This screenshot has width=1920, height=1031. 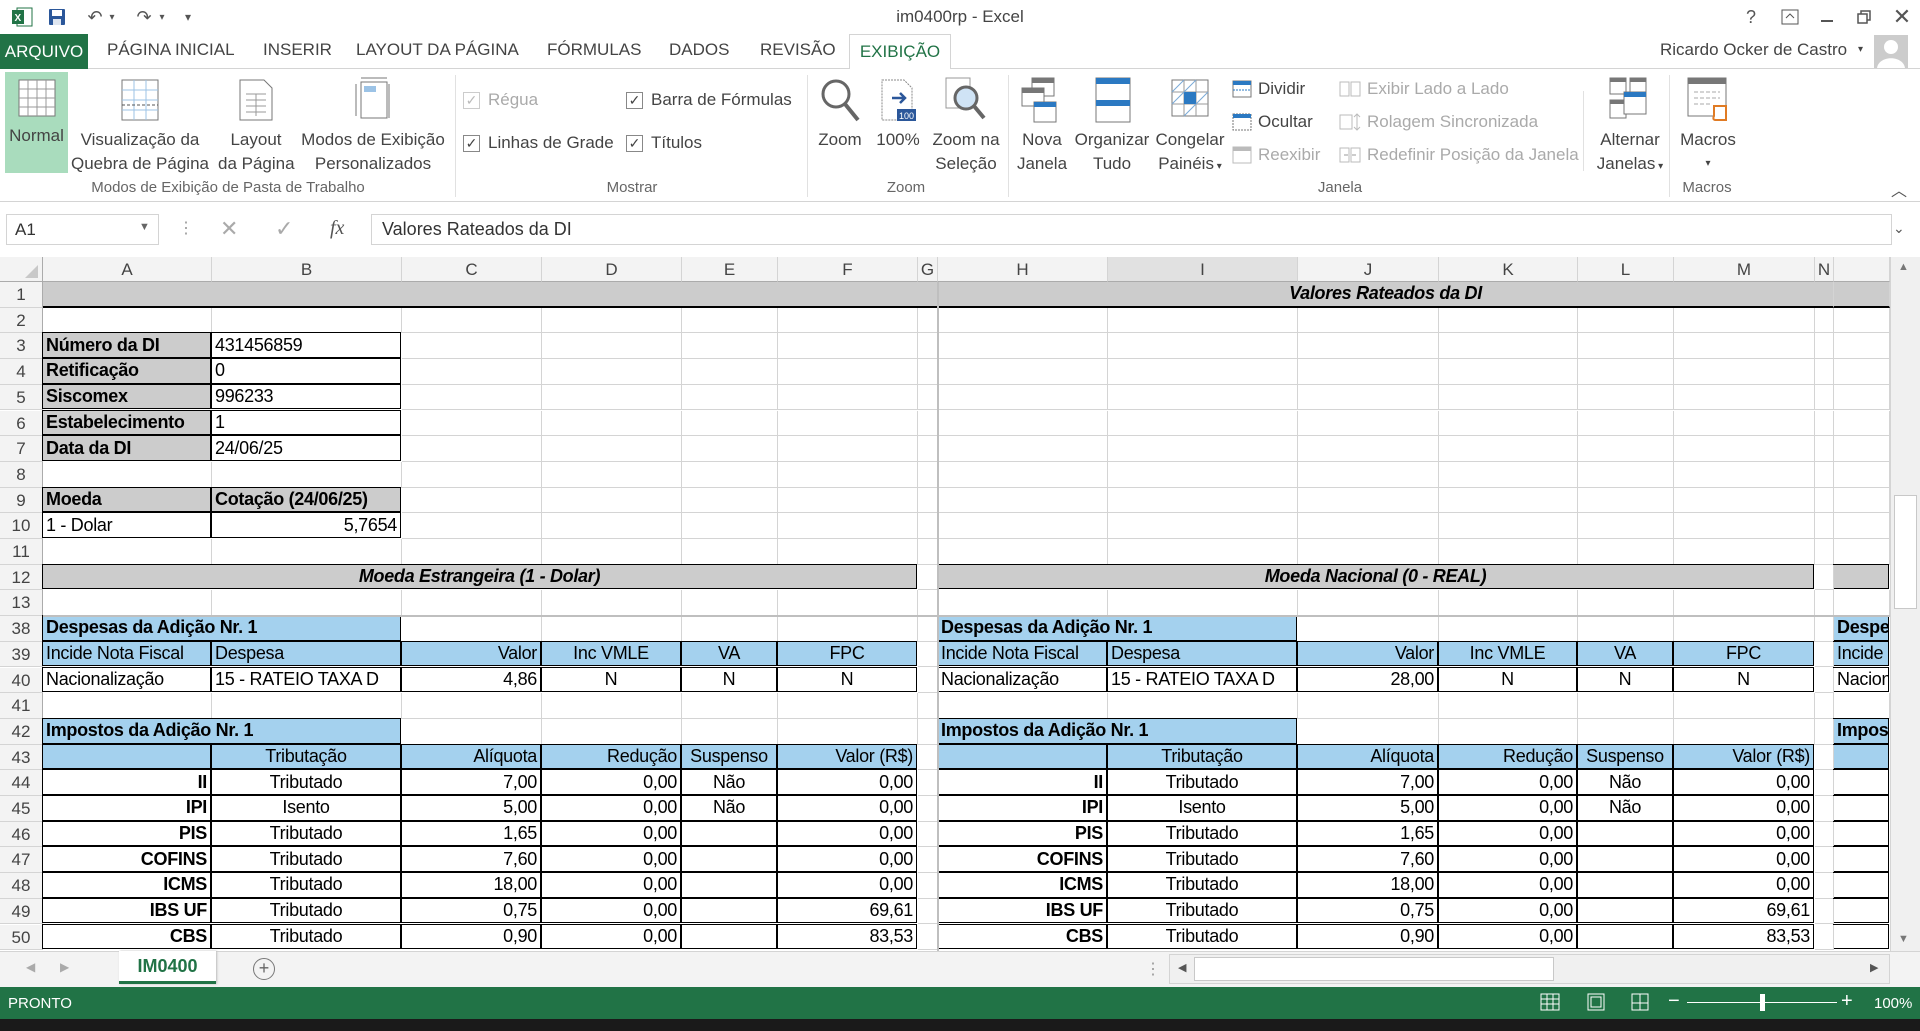 I want to click on cell-M44: 0,00, so click(x=1743, y=782).